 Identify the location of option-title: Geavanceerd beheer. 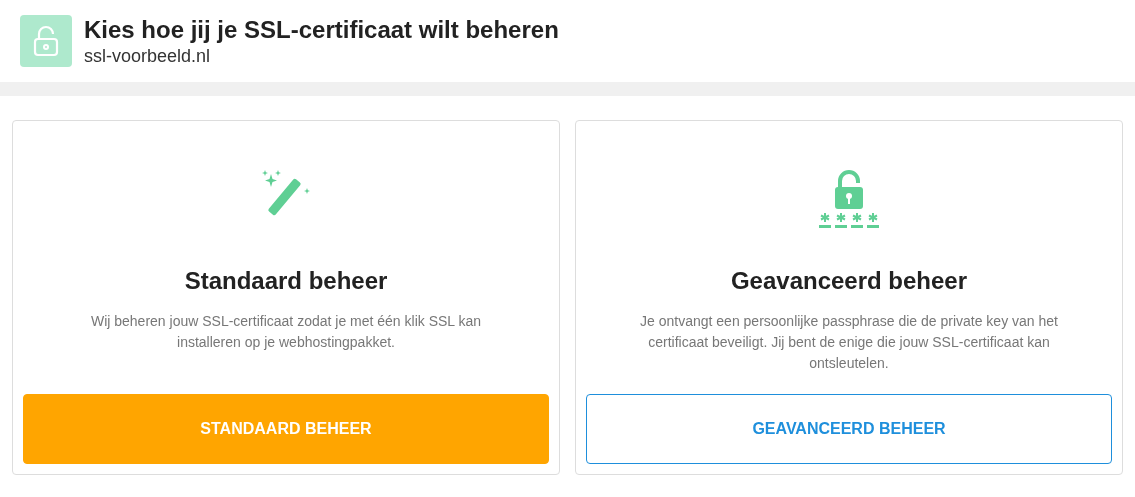
(849, 281).